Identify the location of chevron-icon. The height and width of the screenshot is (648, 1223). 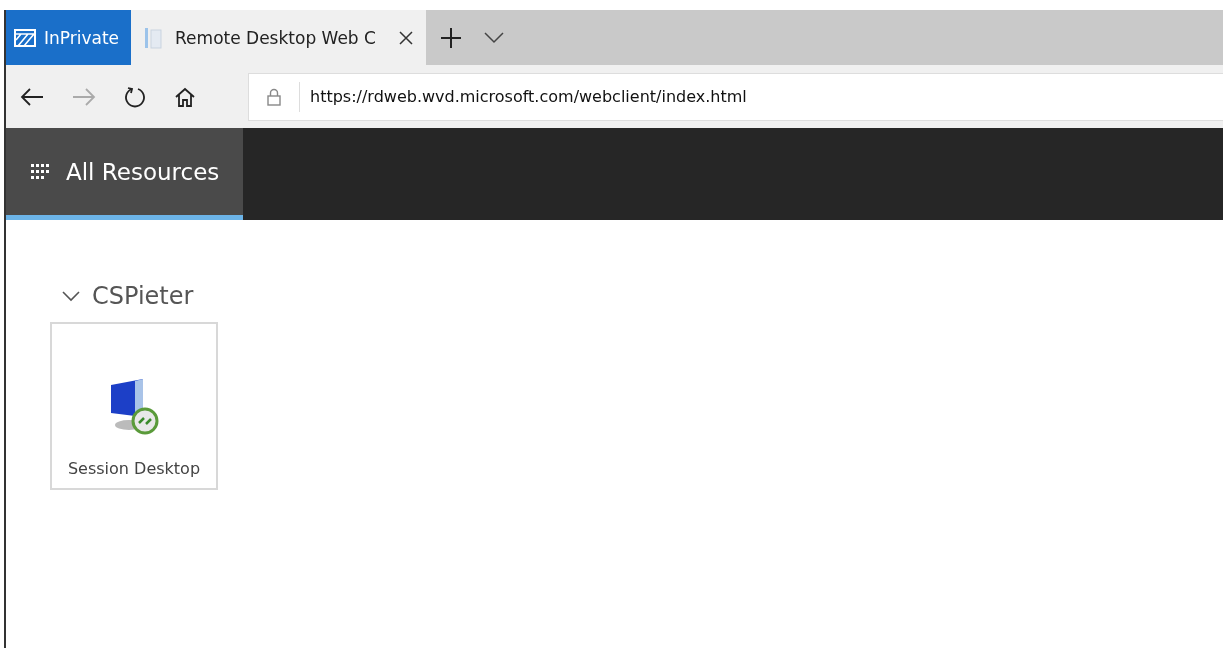
(71, 296).